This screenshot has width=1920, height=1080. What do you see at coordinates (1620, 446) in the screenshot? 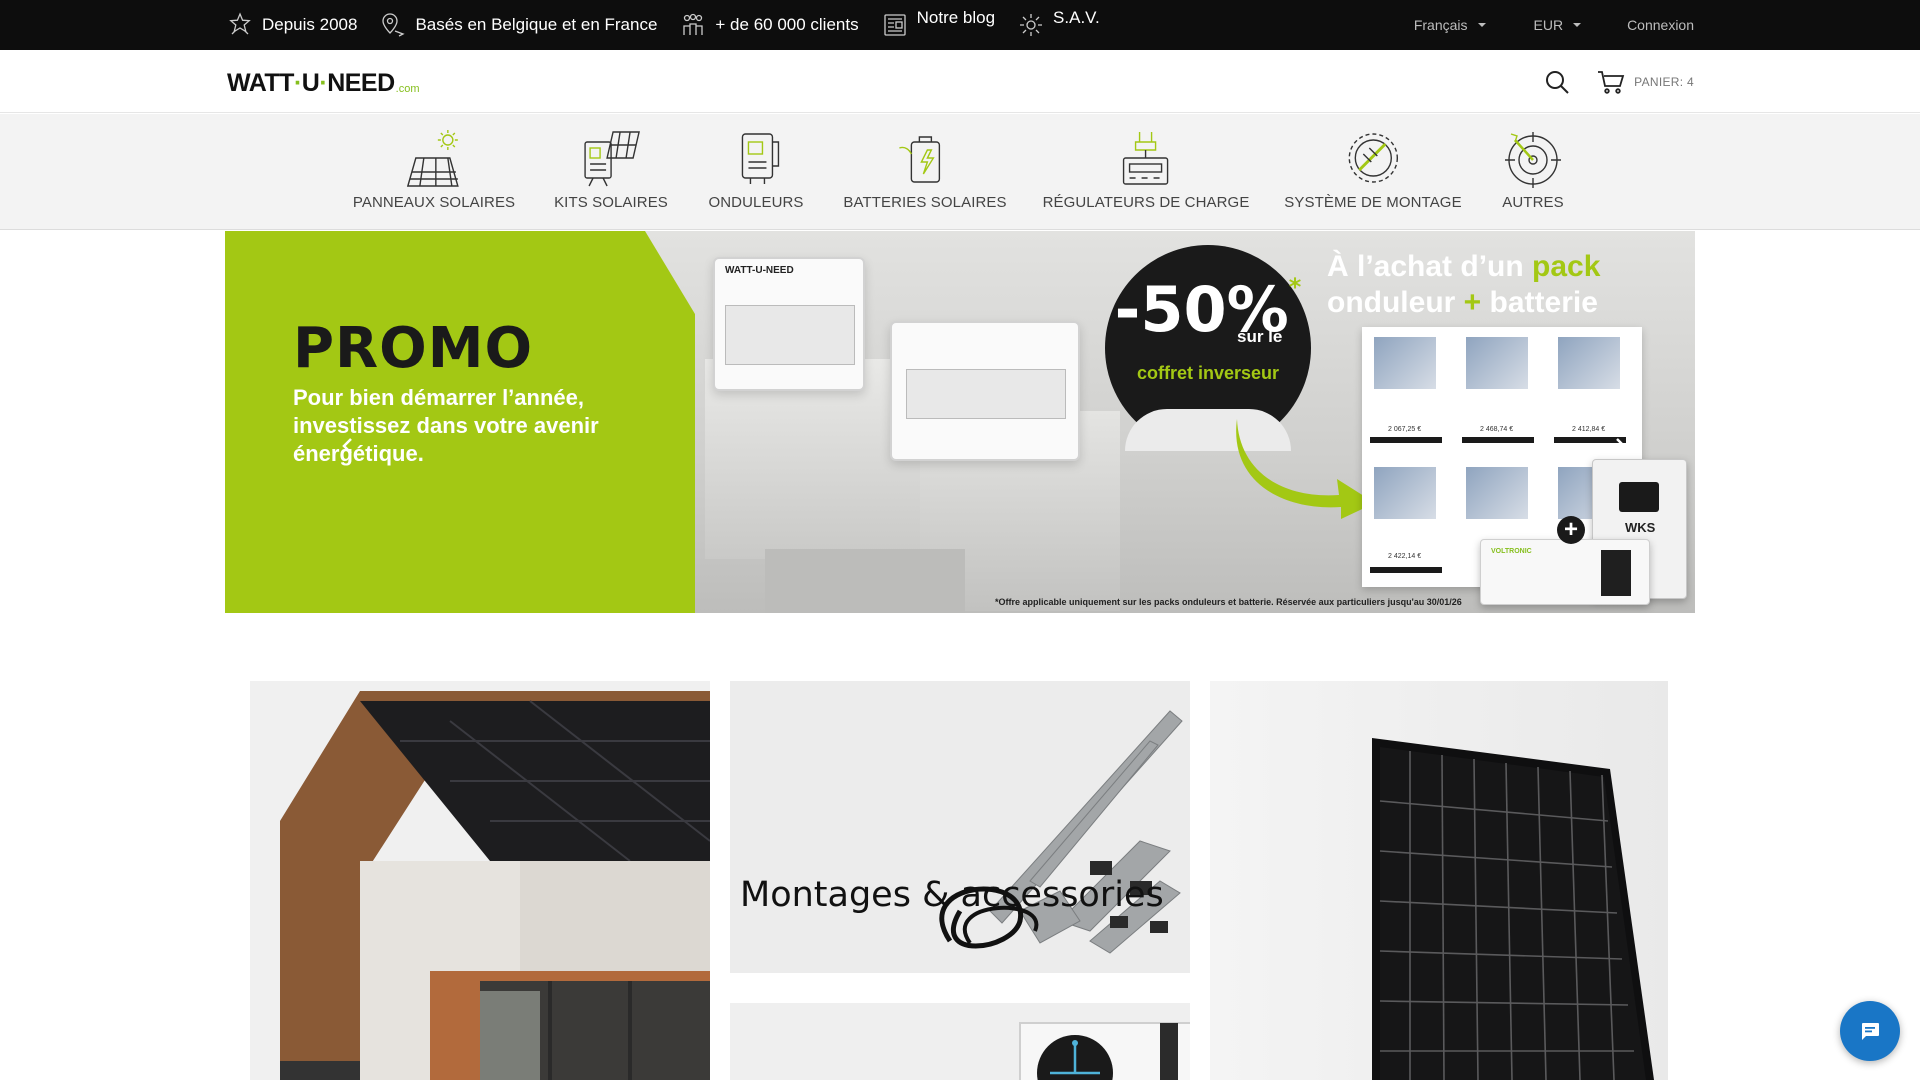
I see `carousel-next-icon` at bounding box center [1620, 446].